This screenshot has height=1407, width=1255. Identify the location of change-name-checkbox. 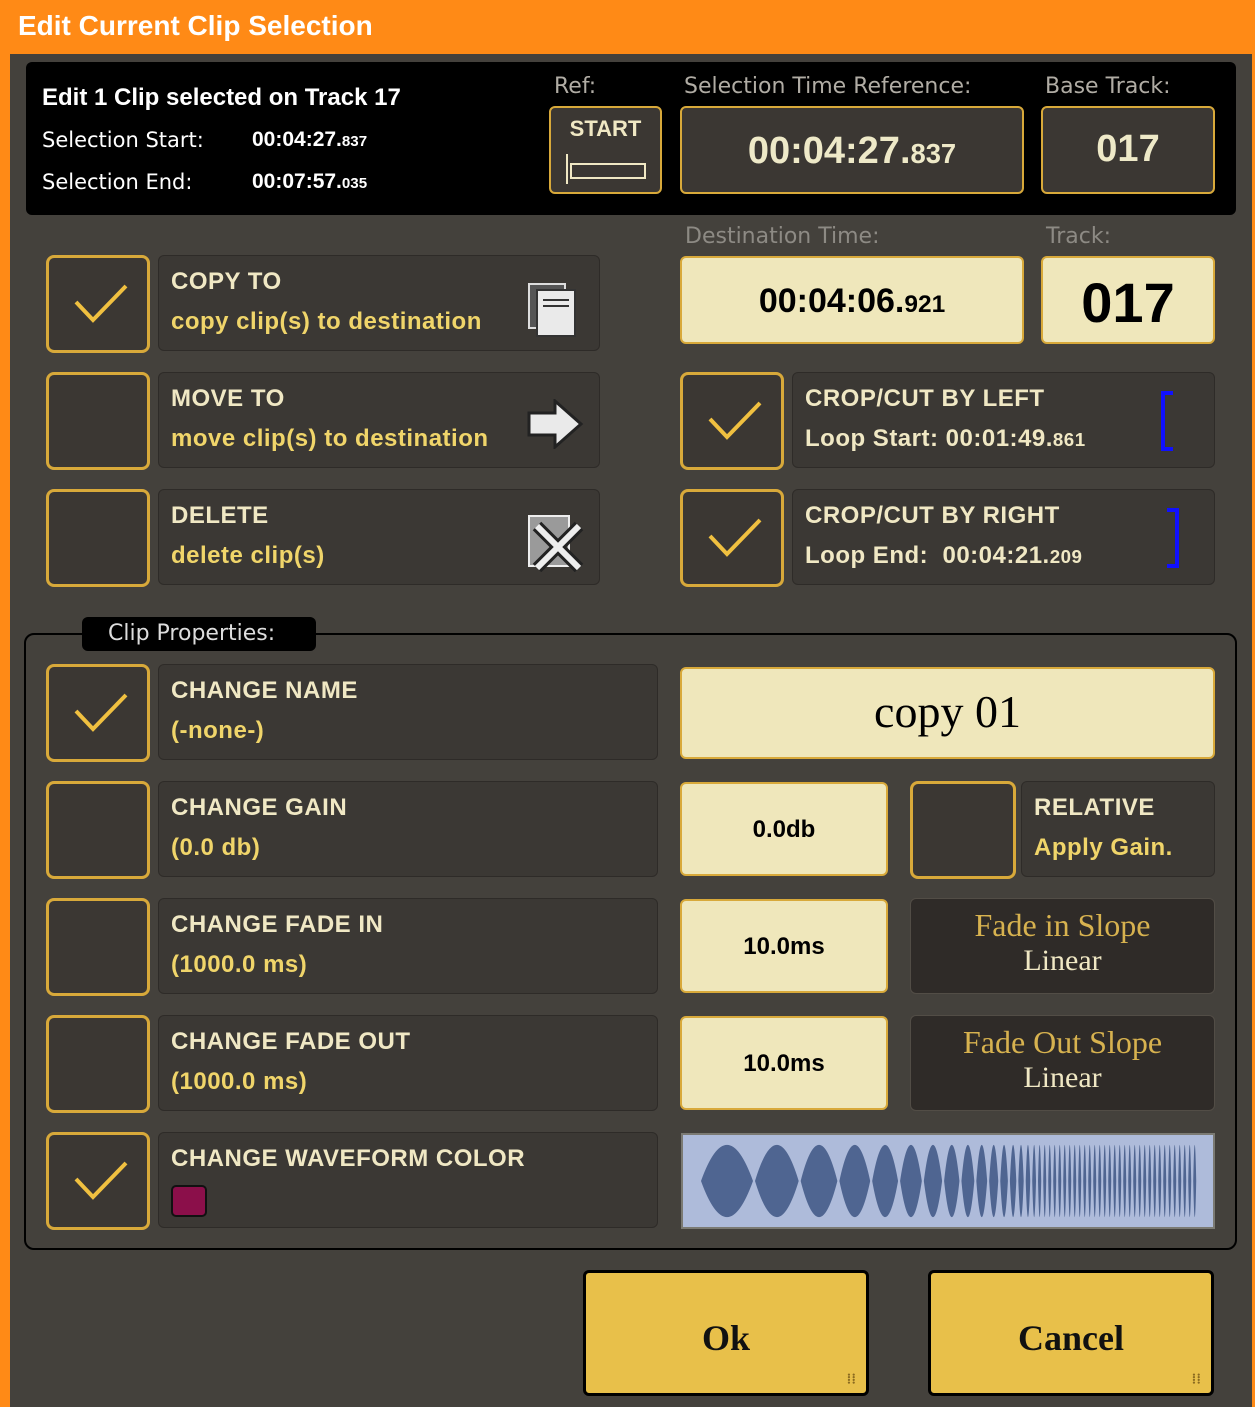
(98, 713).